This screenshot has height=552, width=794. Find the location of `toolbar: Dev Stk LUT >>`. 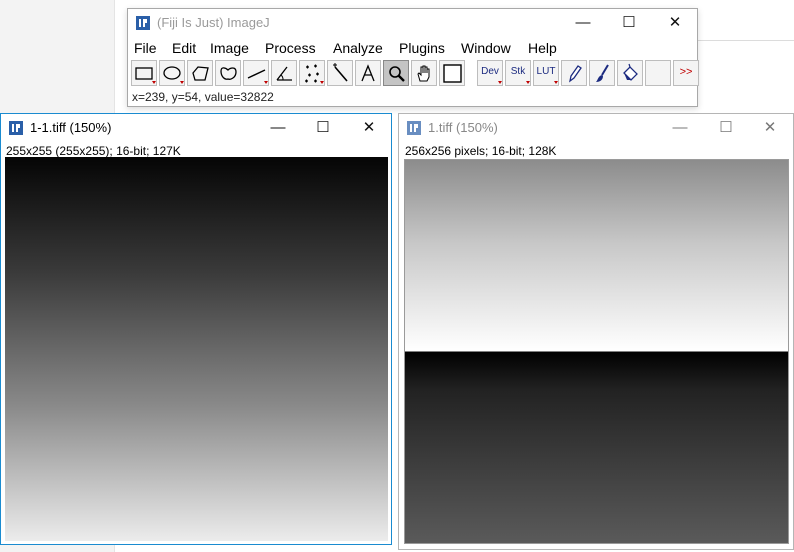

toolbar: Dev Stk LUT >> is located at coordinates (415, 74).